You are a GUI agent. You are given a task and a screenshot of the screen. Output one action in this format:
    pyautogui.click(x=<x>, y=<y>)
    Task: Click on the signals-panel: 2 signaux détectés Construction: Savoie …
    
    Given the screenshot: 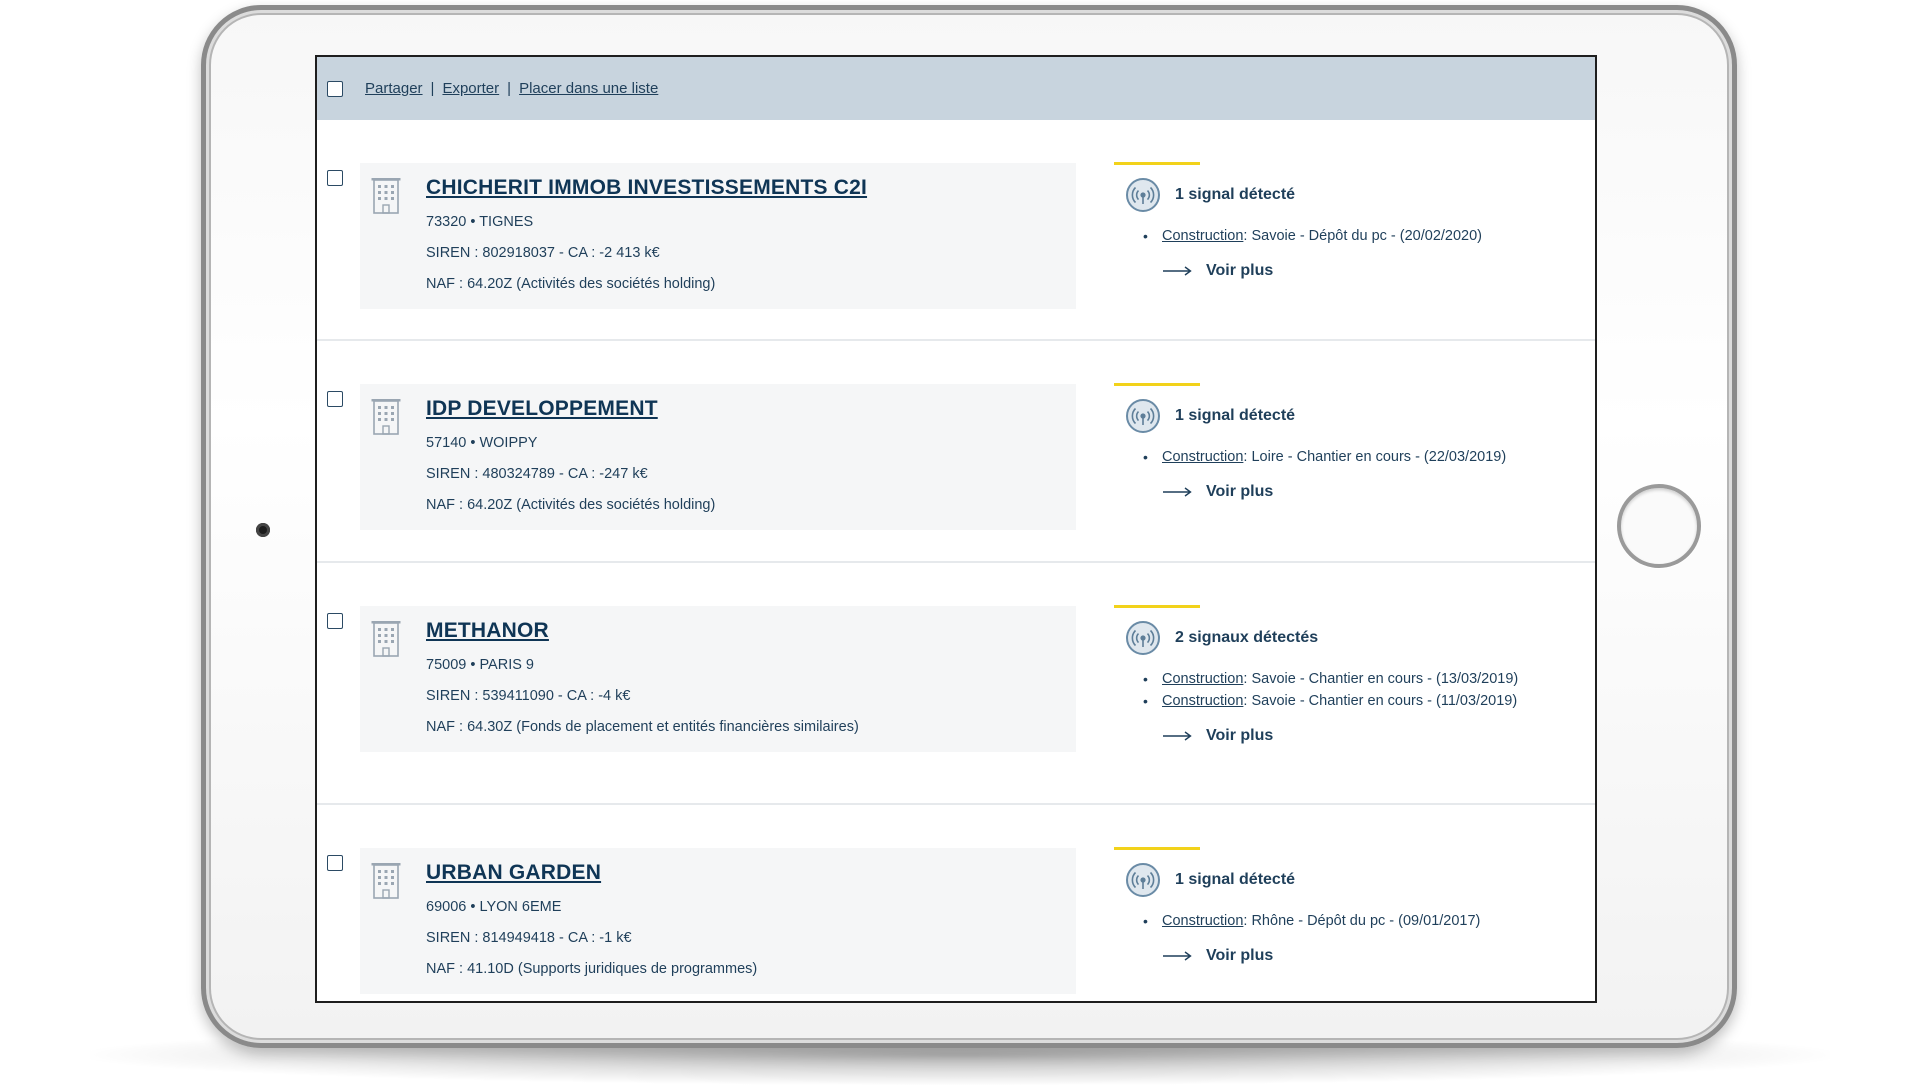 What is the action you would take?
    pyautogui.click(x=1344, y=690)
    